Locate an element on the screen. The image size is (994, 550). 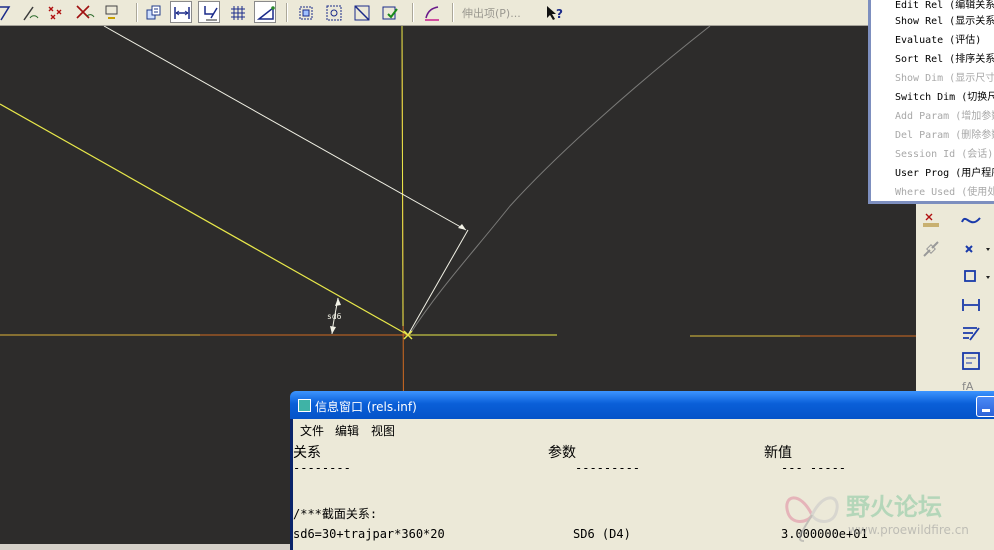
vertex-display-button is located at coordinates (265, 12).